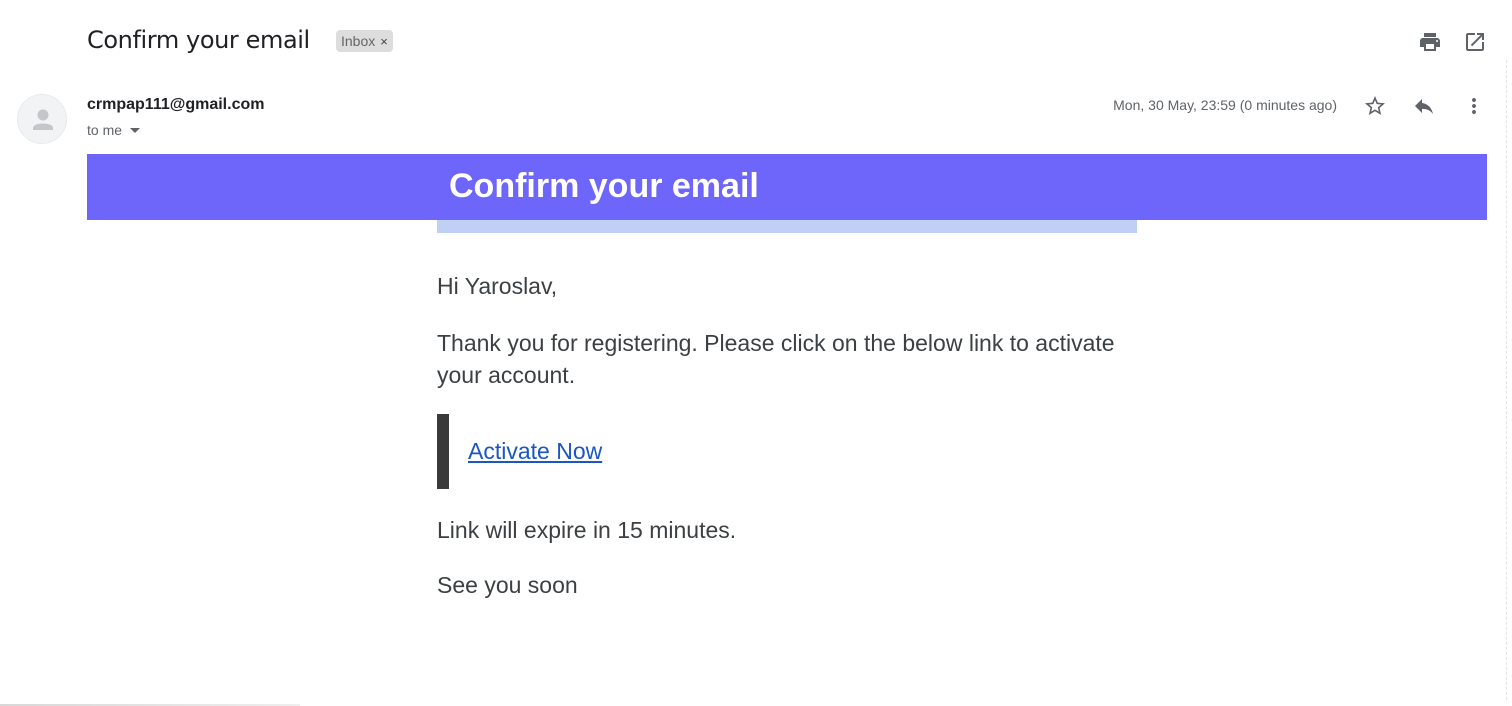 This screenshot has height=706, width=1512. What do you see at coordinates (1474, 106) in the screenshot?
I see `more-vert-icon` at bounding box center [1474, 106].